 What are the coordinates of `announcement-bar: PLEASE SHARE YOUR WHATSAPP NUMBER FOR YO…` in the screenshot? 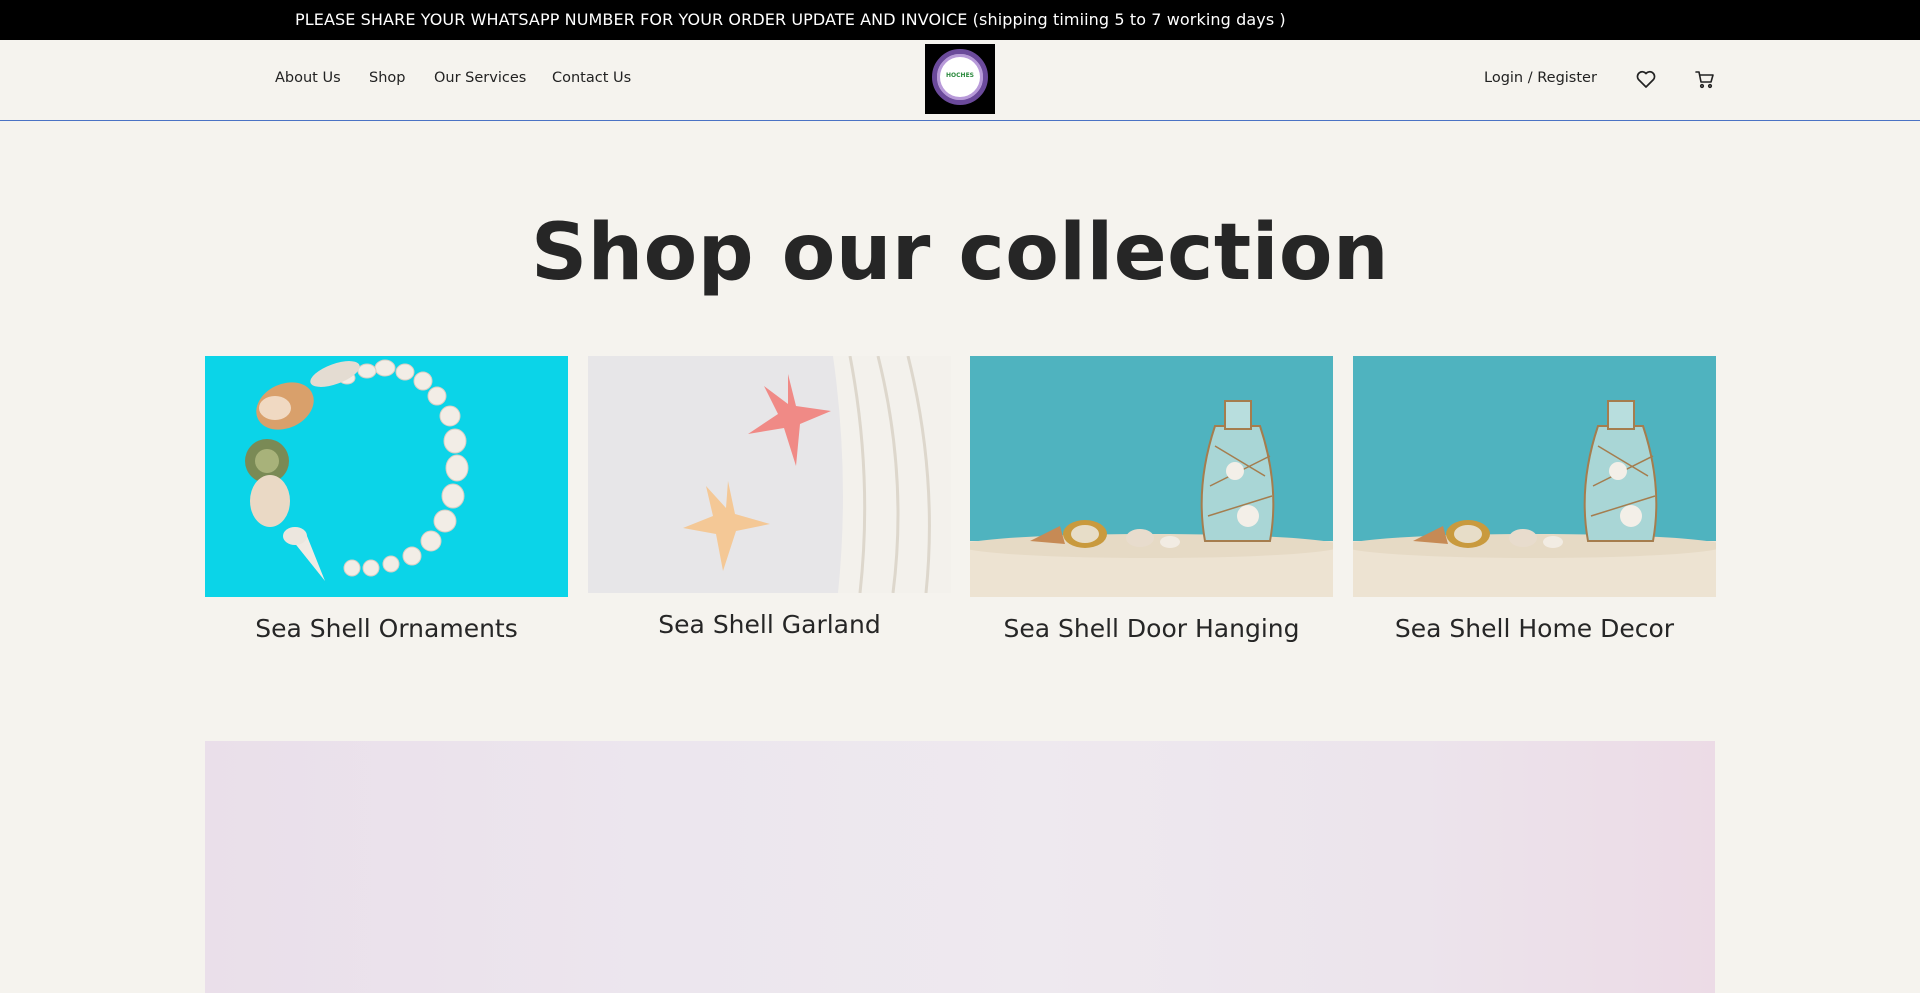 It's located at (960, 20).